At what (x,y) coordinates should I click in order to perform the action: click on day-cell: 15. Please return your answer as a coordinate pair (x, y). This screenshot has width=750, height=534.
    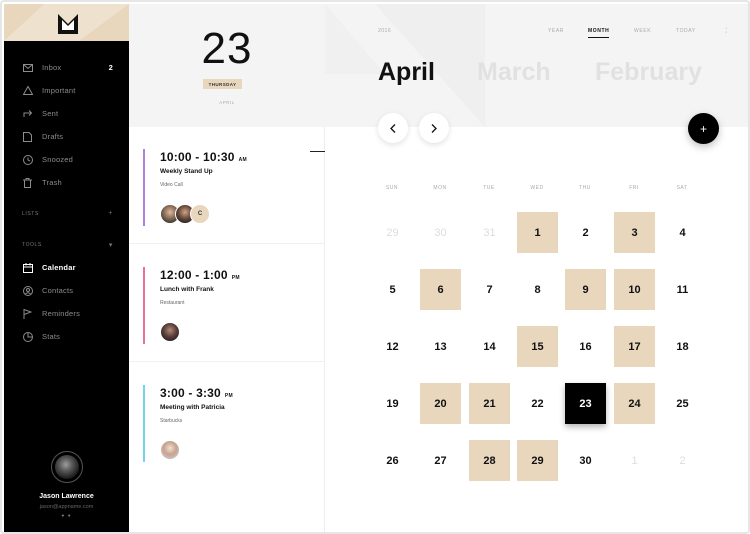
    Looking at the image, I should click on (537, 346).